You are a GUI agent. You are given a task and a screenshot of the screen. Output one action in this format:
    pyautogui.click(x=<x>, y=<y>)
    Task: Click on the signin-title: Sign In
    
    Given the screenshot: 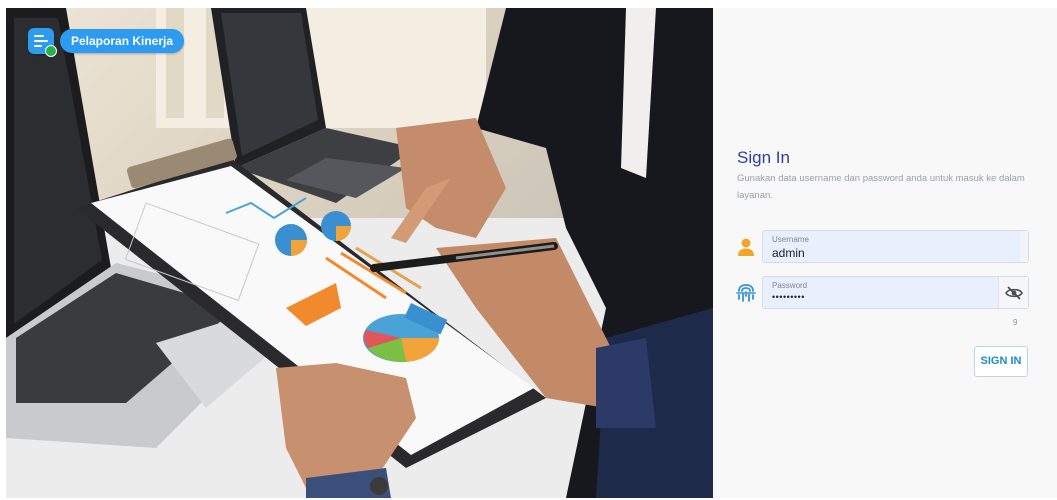 What is the action you would take?
    pyautogui.click(x=763, y=157)
    